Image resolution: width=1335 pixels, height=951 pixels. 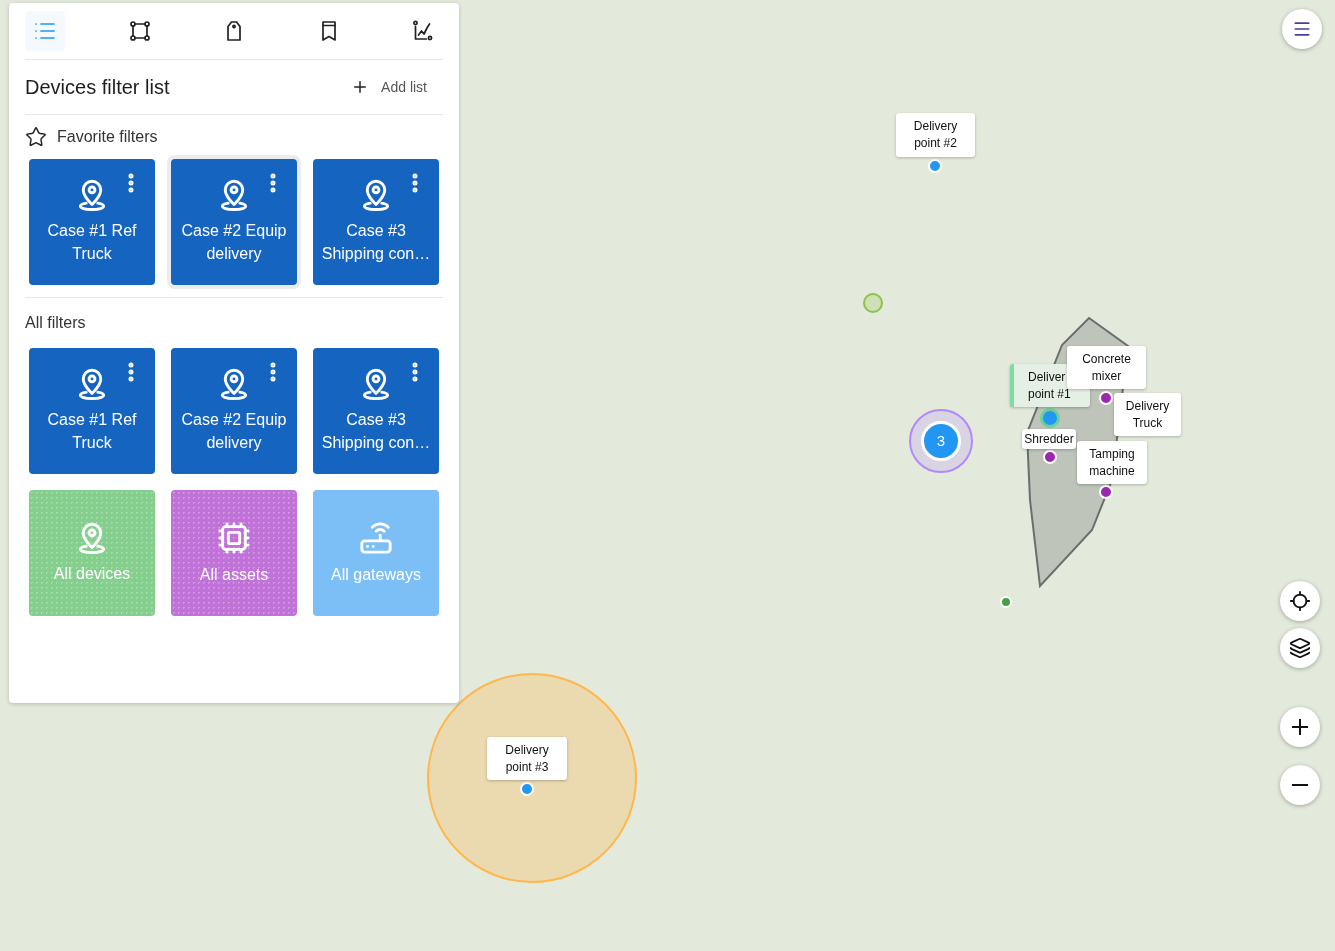 I want to click on filter-card: Case #2 Equip delivery, so click(x=234, y=411).